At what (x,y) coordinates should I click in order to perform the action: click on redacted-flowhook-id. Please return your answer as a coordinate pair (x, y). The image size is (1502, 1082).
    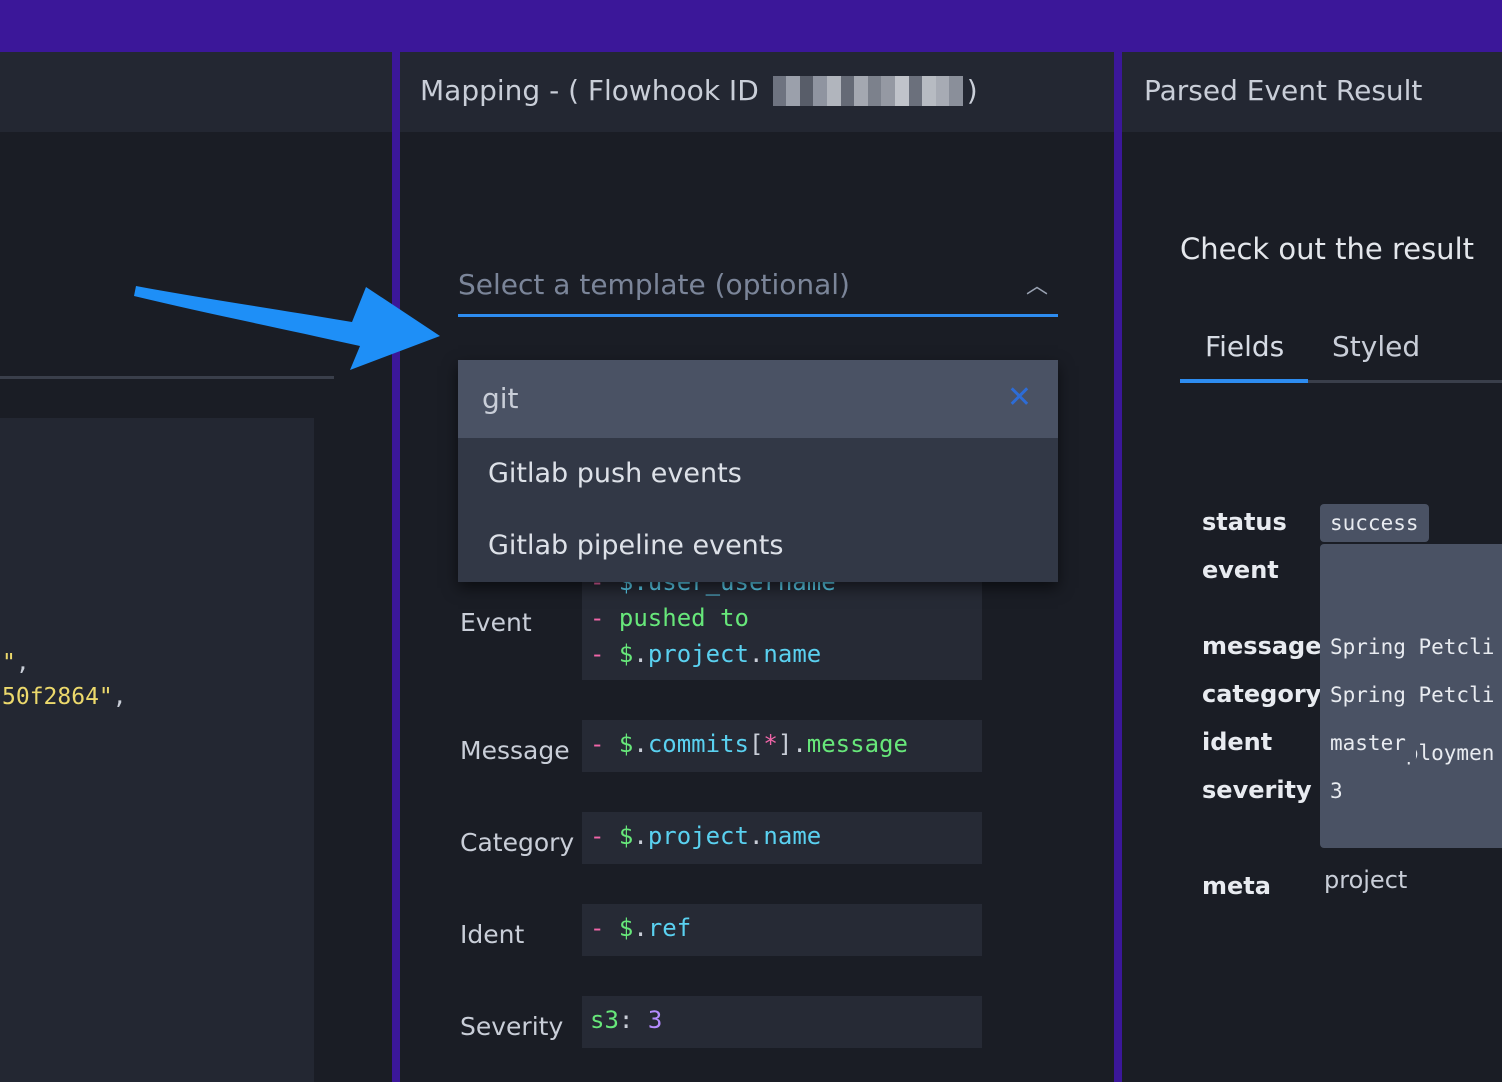
    Looking at the image, I should click on (867, 90).